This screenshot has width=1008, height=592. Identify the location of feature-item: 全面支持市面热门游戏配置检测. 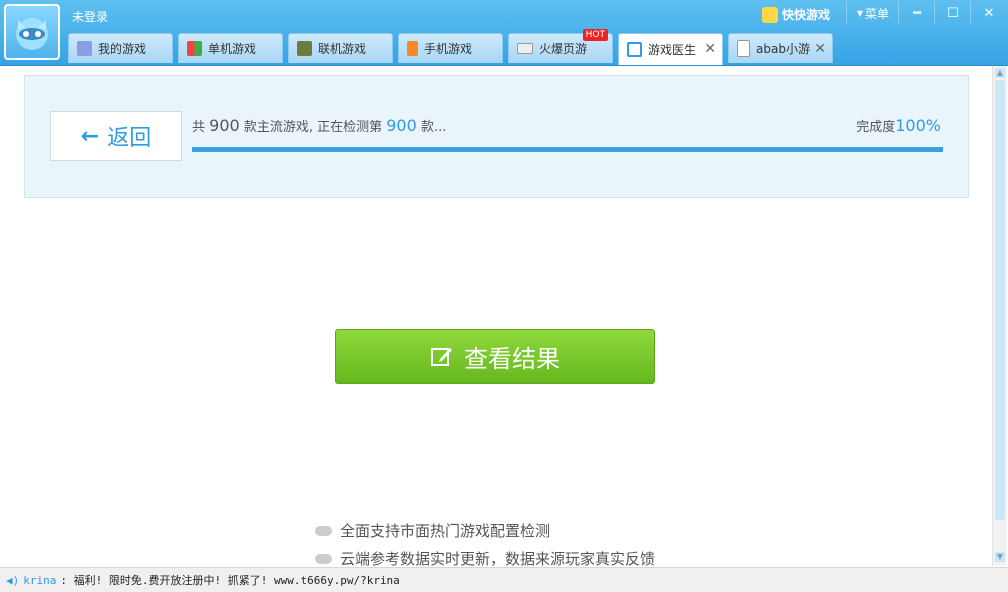
(432, 530).